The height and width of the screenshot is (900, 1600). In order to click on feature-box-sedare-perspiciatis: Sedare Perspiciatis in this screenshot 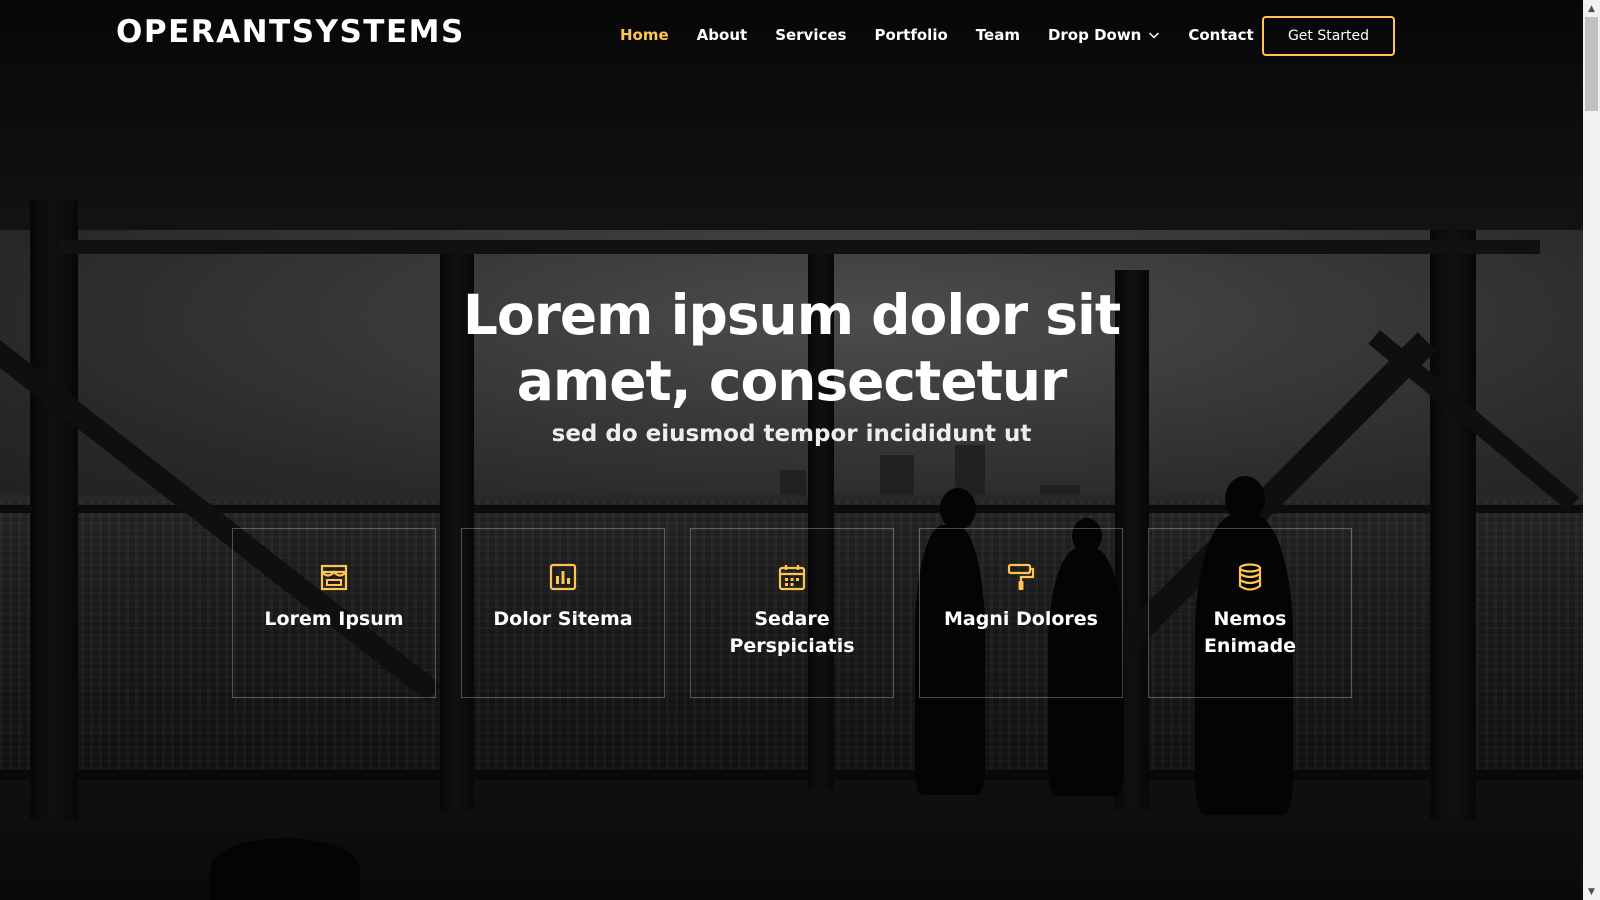, I will do `click(792, 613)`.